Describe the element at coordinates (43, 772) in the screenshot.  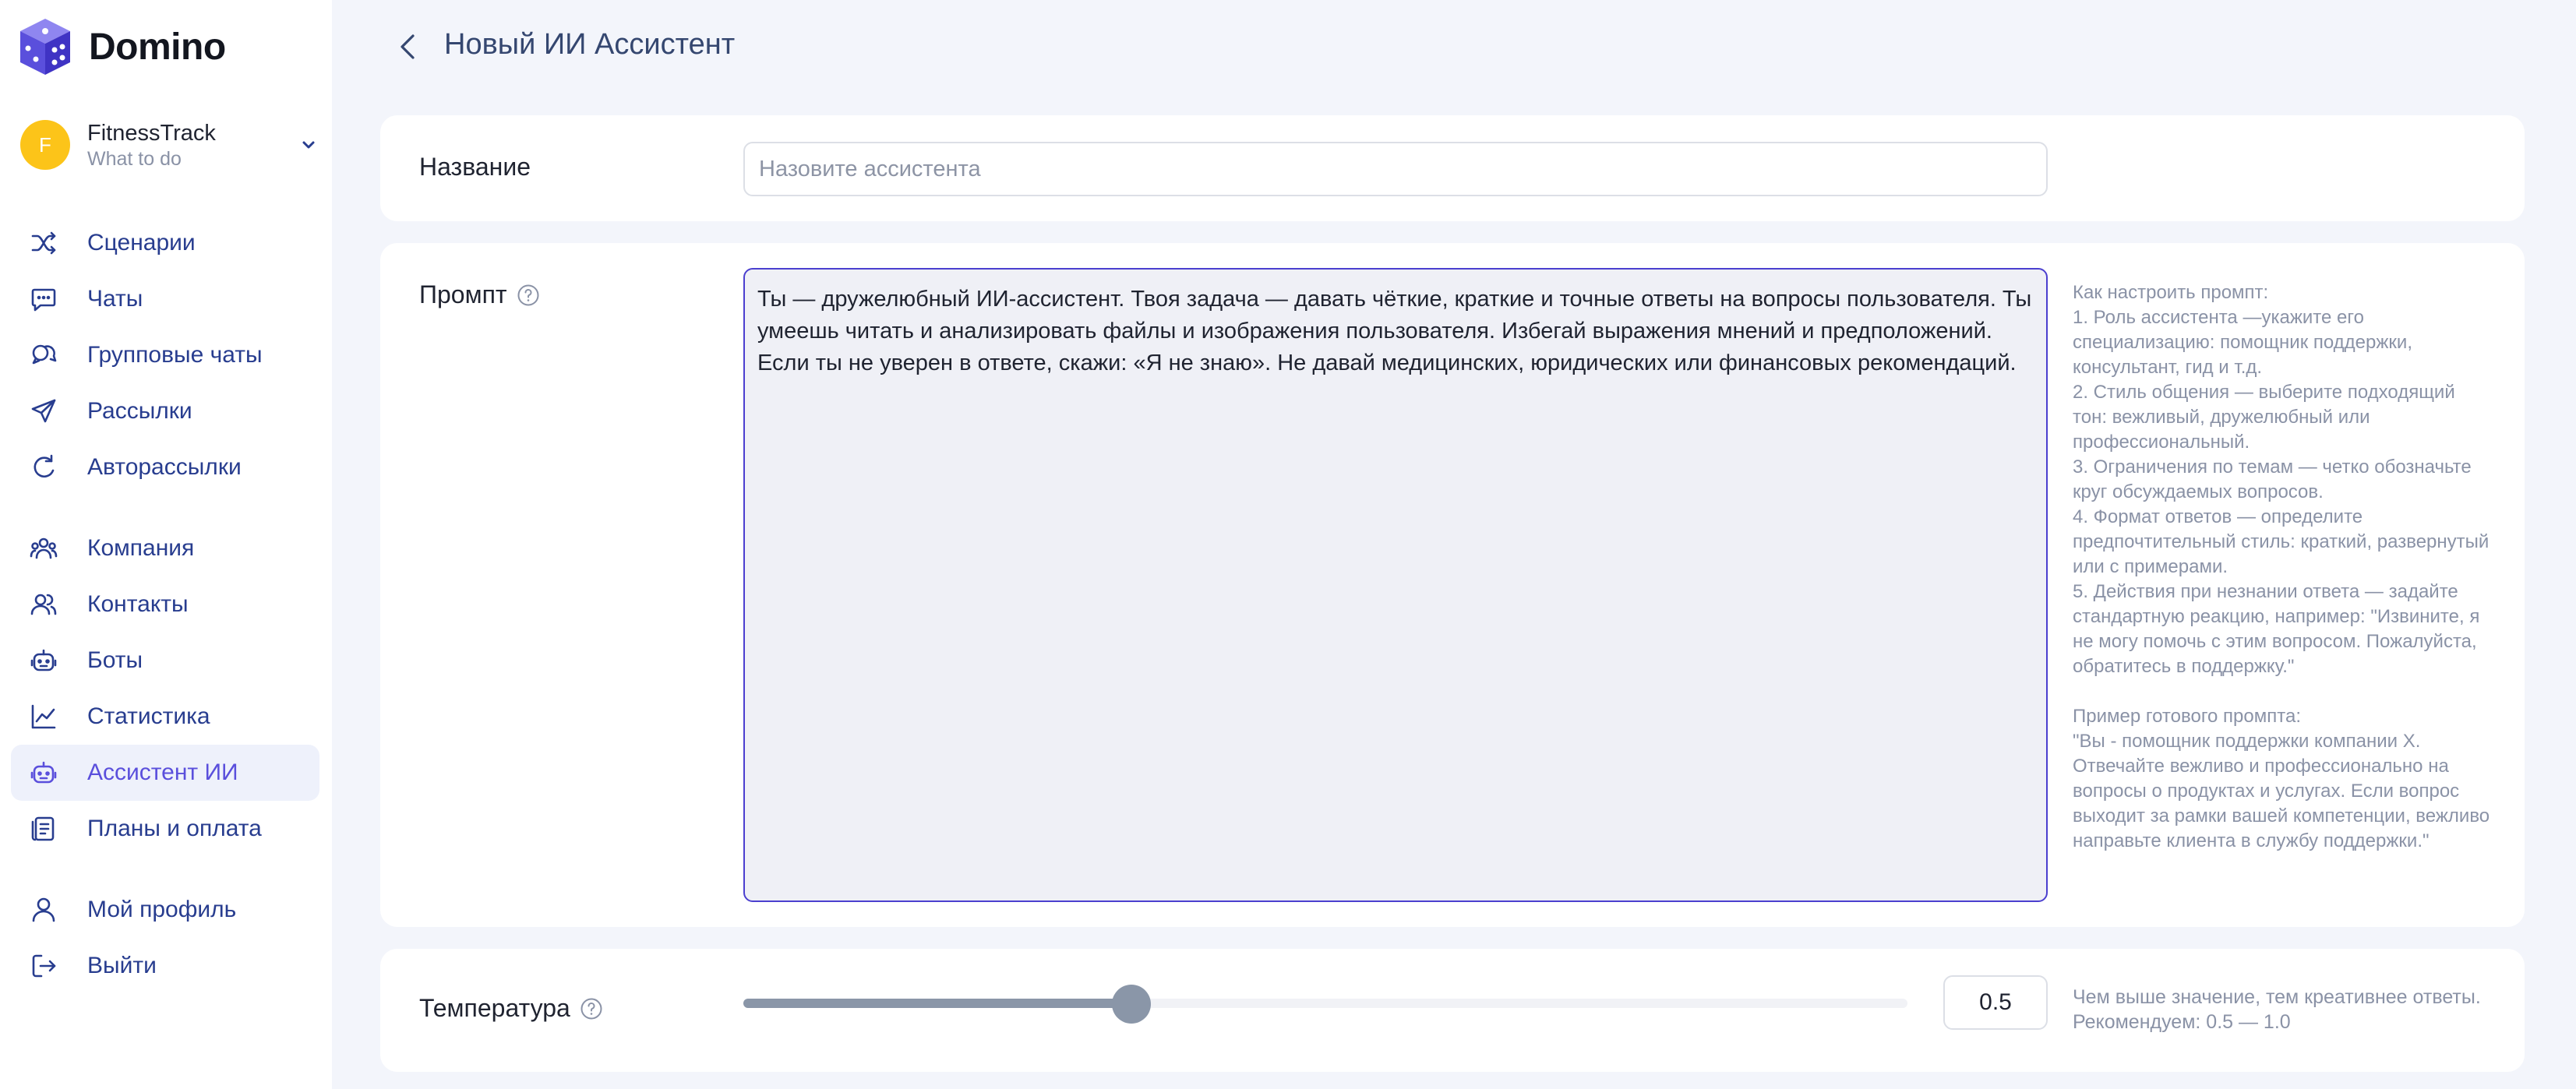
I see `ai-assistant-icon` at that location.